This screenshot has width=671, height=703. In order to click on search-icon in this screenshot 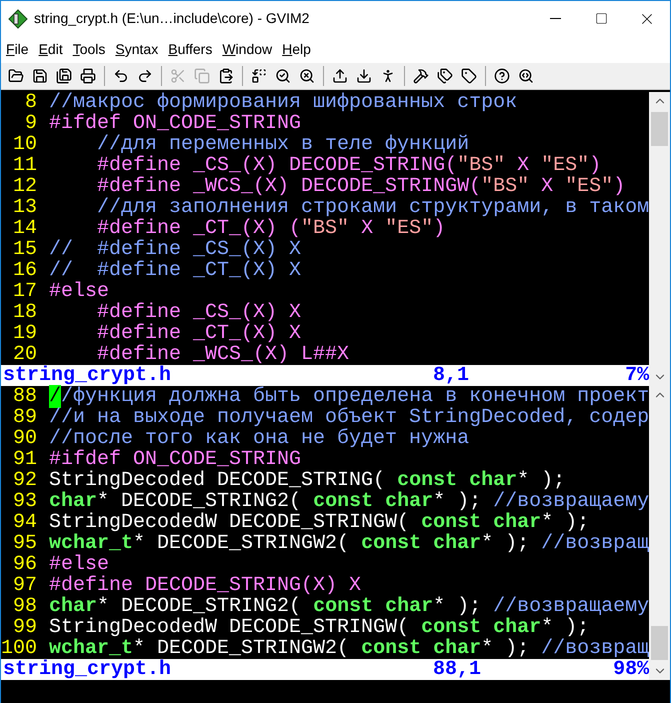, I will do `click(526, 76)`.